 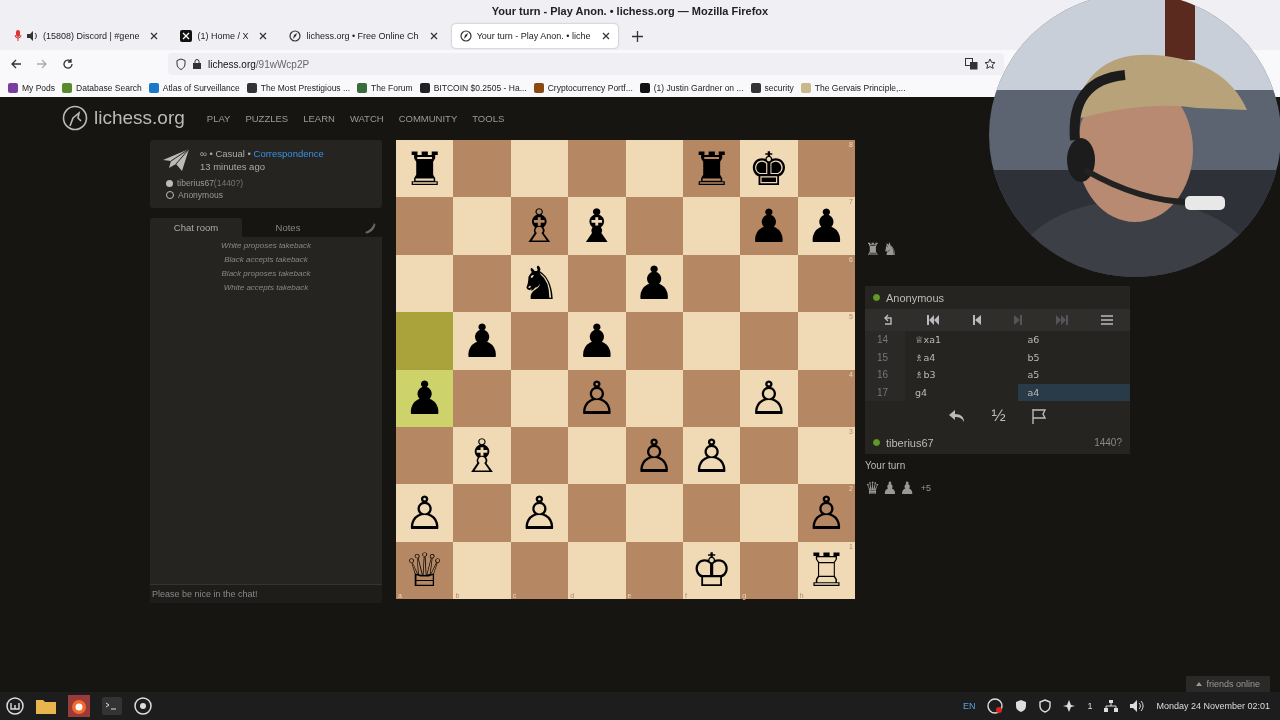 I want to click on reload-icon, so click(x=68, y=64).